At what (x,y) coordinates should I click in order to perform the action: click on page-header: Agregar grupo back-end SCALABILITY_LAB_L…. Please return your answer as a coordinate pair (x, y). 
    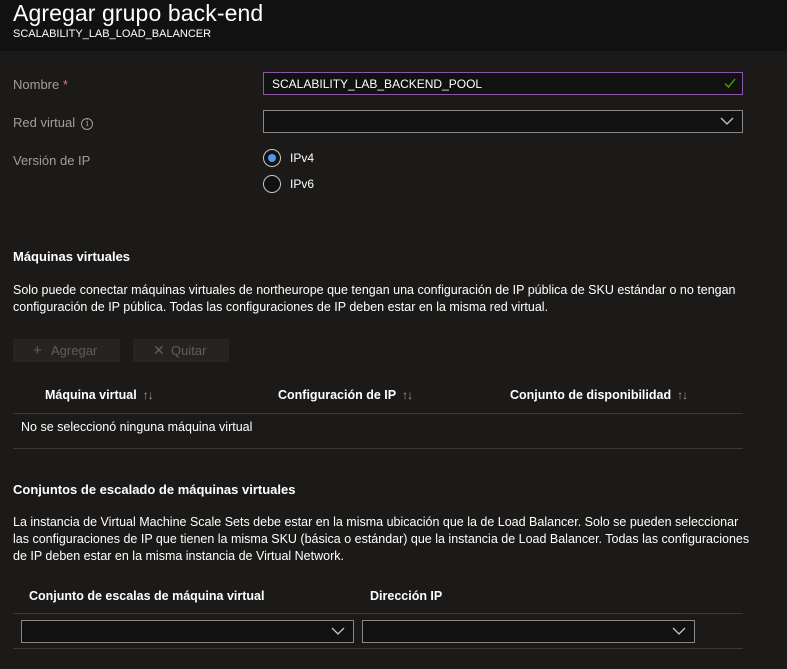
    Looking at the image, I should click on (393, 25).